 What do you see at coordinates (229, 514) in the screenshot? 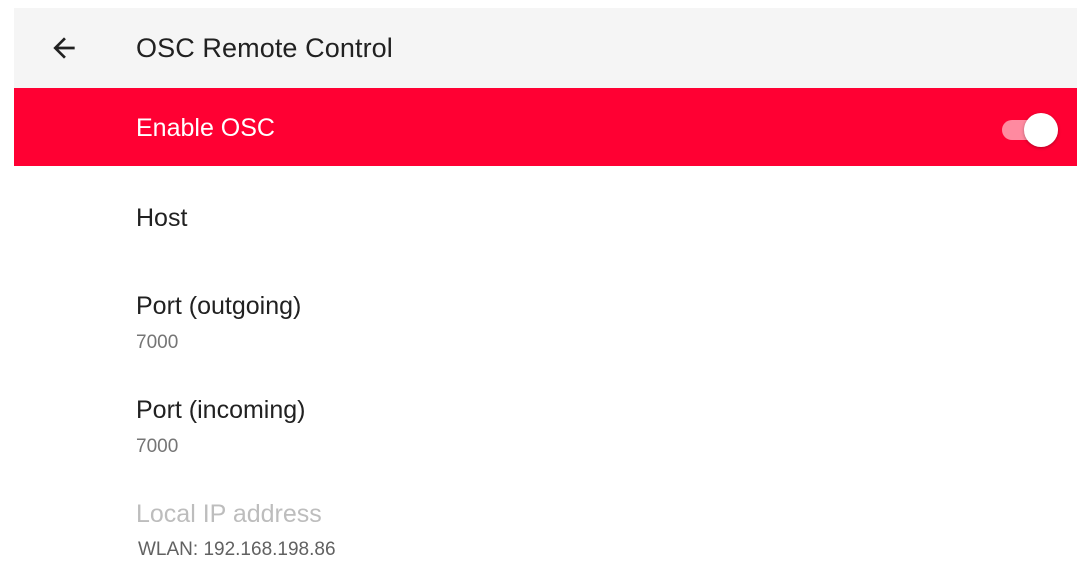
I see `pref-local-ip-title: Local IP address` at bounding box center [229, 514].